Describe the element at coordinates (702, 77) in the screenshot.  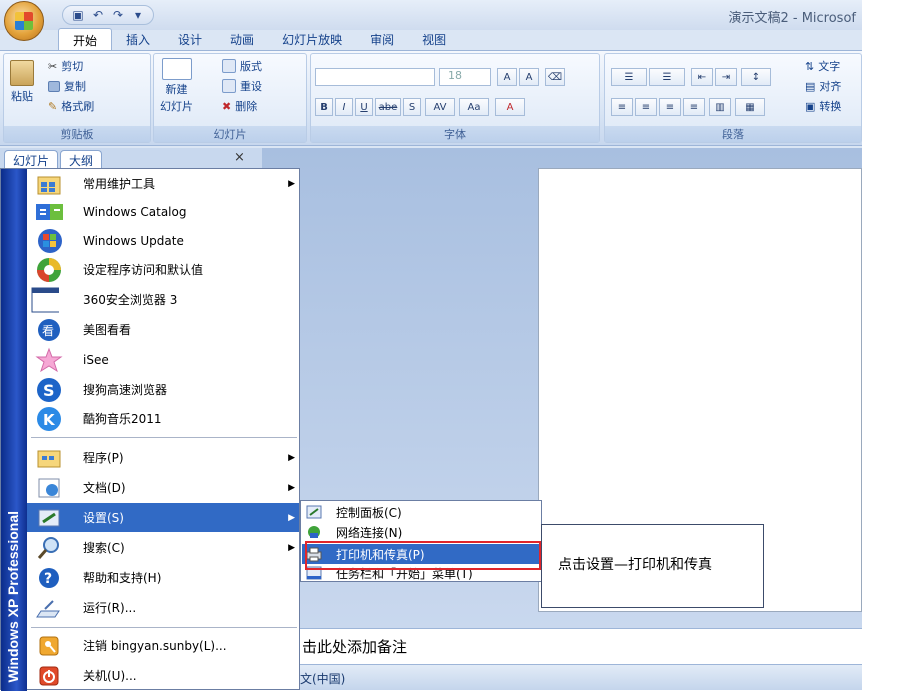
I see `decrease-indent-button: ⇤` at that location.